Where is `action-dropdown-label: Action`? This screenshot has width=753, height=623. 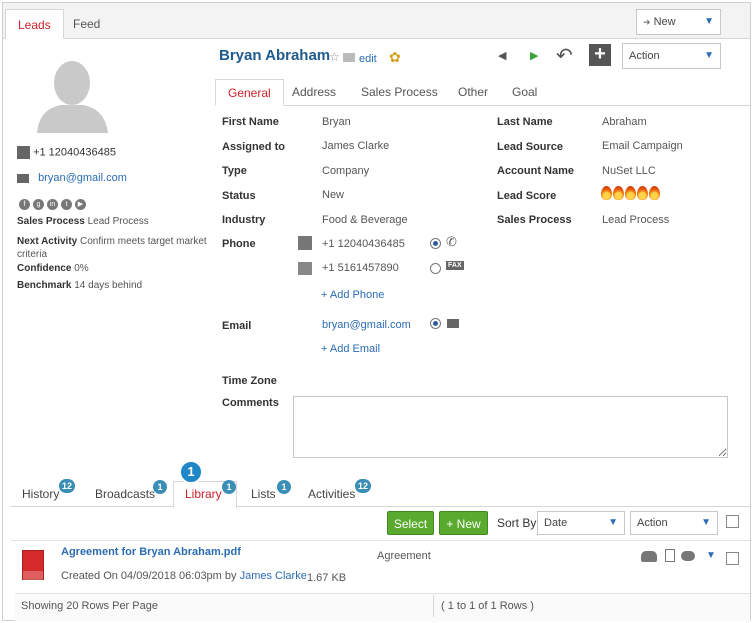
action-dropdown-label: Action is located at coordinates (644, 56).